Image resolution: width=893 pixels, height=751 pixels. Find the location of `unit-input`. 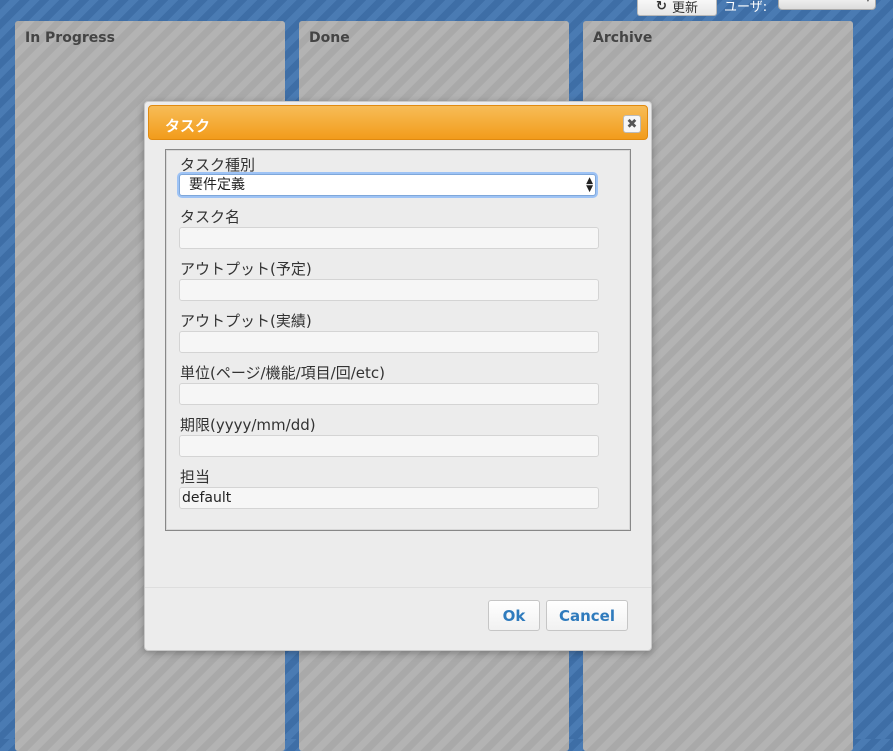

unit-input is located at coordinates (389, 394).